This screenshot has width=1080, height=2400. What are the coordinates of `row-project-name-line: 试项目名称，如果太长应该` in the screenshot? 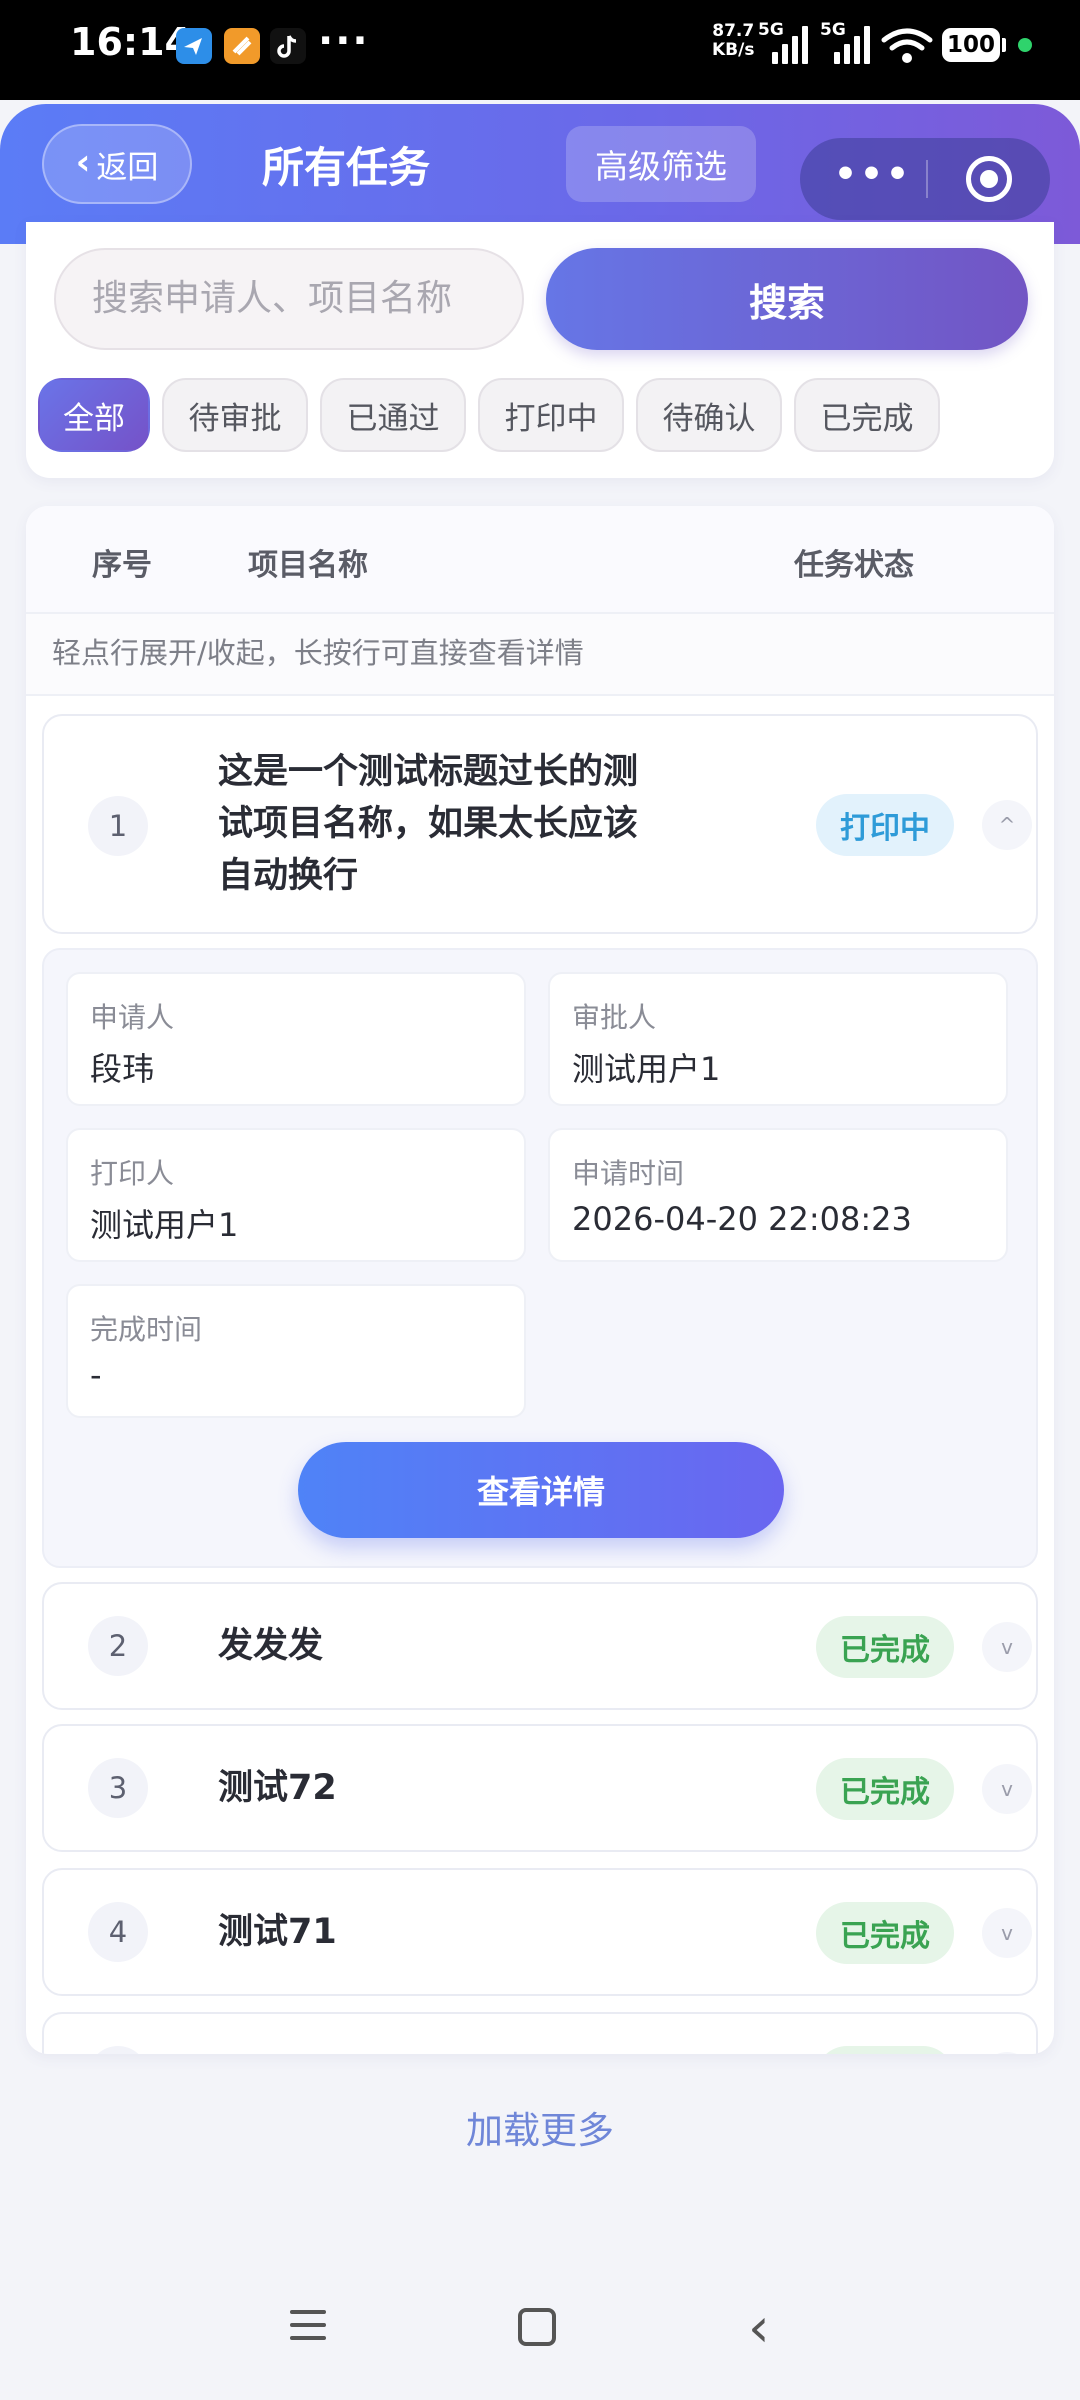 It's located at (428, 824).